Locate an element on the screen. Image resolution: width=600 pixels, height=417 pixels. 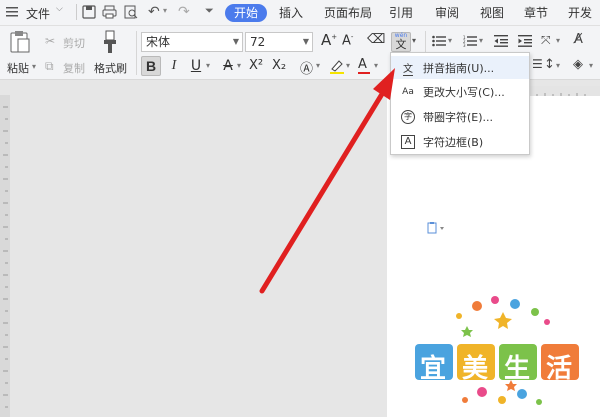
cut-button: 剪切 is located at coordinates (74, 43).